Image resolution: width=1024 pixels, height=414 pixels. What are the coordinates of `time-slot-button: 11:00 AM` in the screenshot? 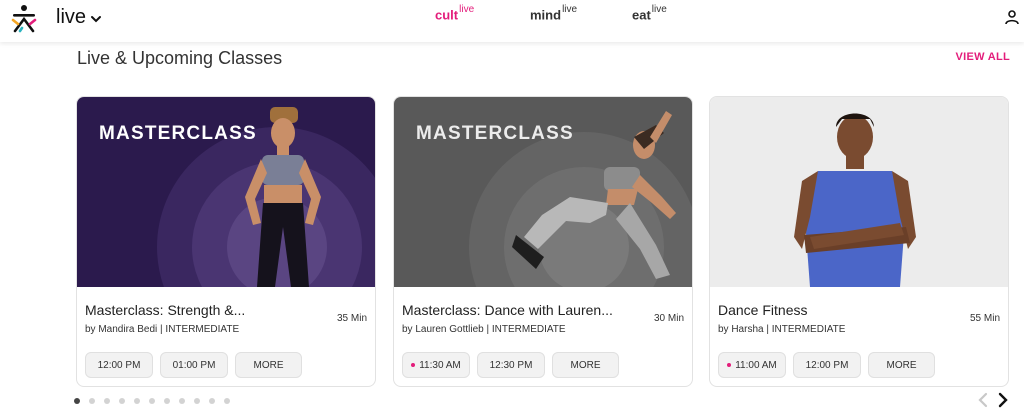 It's located at (752, 365).